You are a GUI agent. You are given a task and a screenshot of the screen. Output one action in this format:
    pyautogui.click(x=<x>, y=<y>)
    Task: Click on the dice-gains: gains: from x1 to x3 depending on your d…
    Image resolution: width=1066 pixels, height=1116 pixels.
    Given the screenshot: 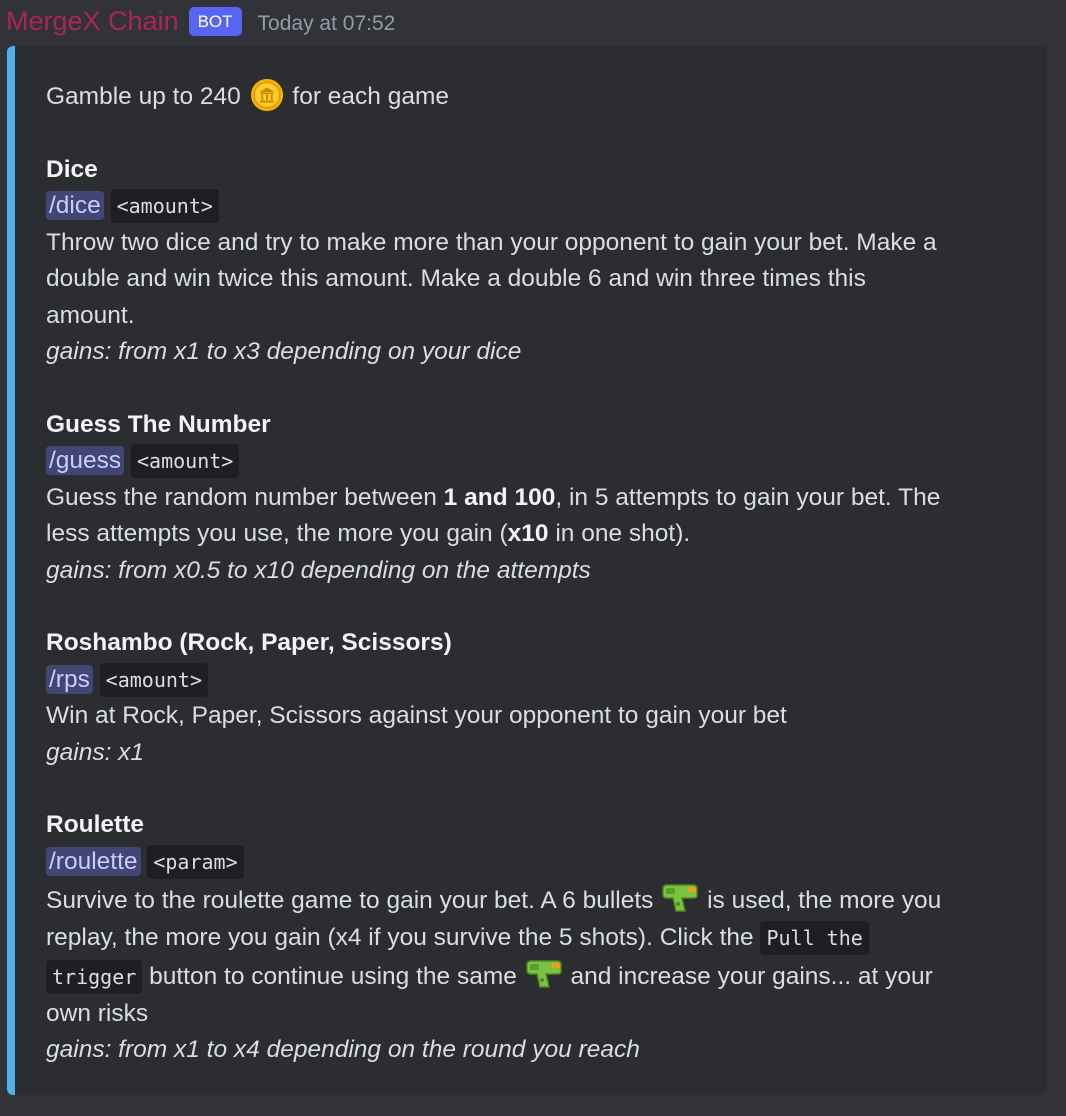 What is the action you would take?
    pyautogui.click(x=284, y=351)
    